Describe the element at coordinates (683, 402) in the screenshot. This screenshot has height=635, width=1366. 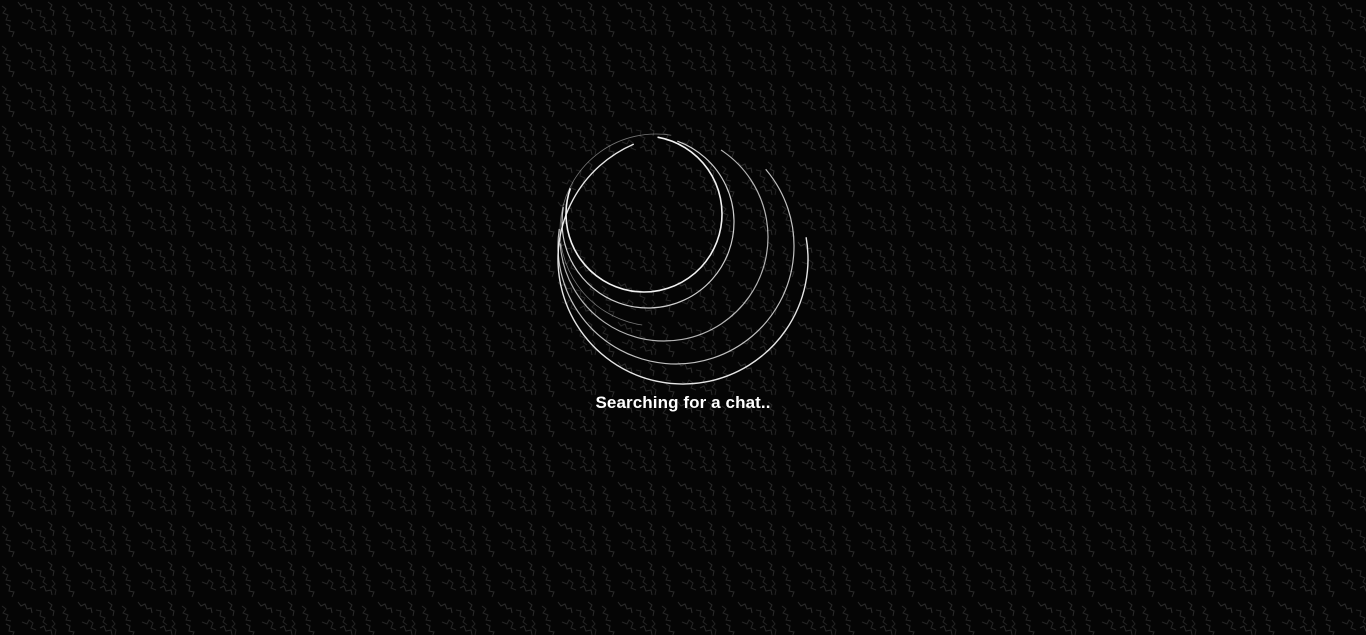
I see `status-message: Searching for a chat..` at that location.